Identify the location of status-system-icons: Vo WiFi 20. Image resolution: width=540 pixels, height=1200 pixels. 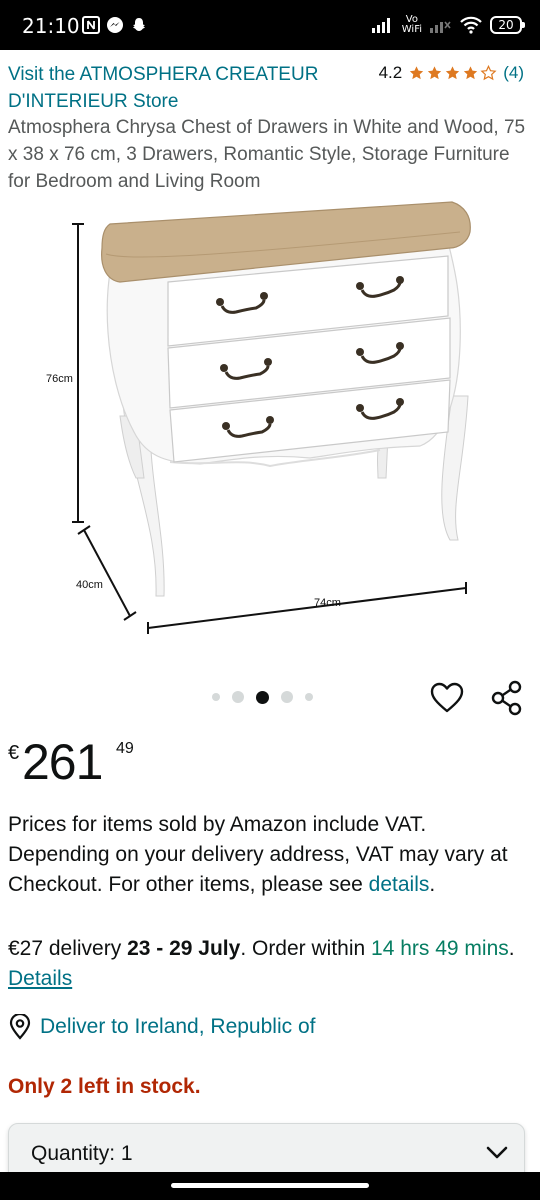
(448, 25).